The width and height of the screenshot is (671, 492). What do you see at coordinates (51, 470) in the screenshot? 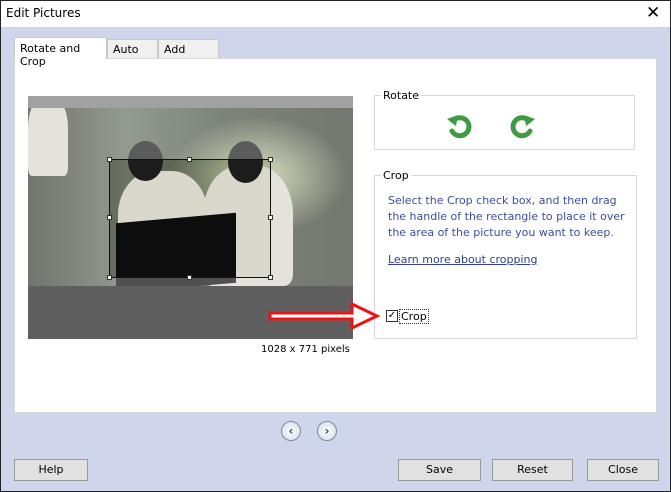
I see `help-button: Help` at bounding box center [51, 470].